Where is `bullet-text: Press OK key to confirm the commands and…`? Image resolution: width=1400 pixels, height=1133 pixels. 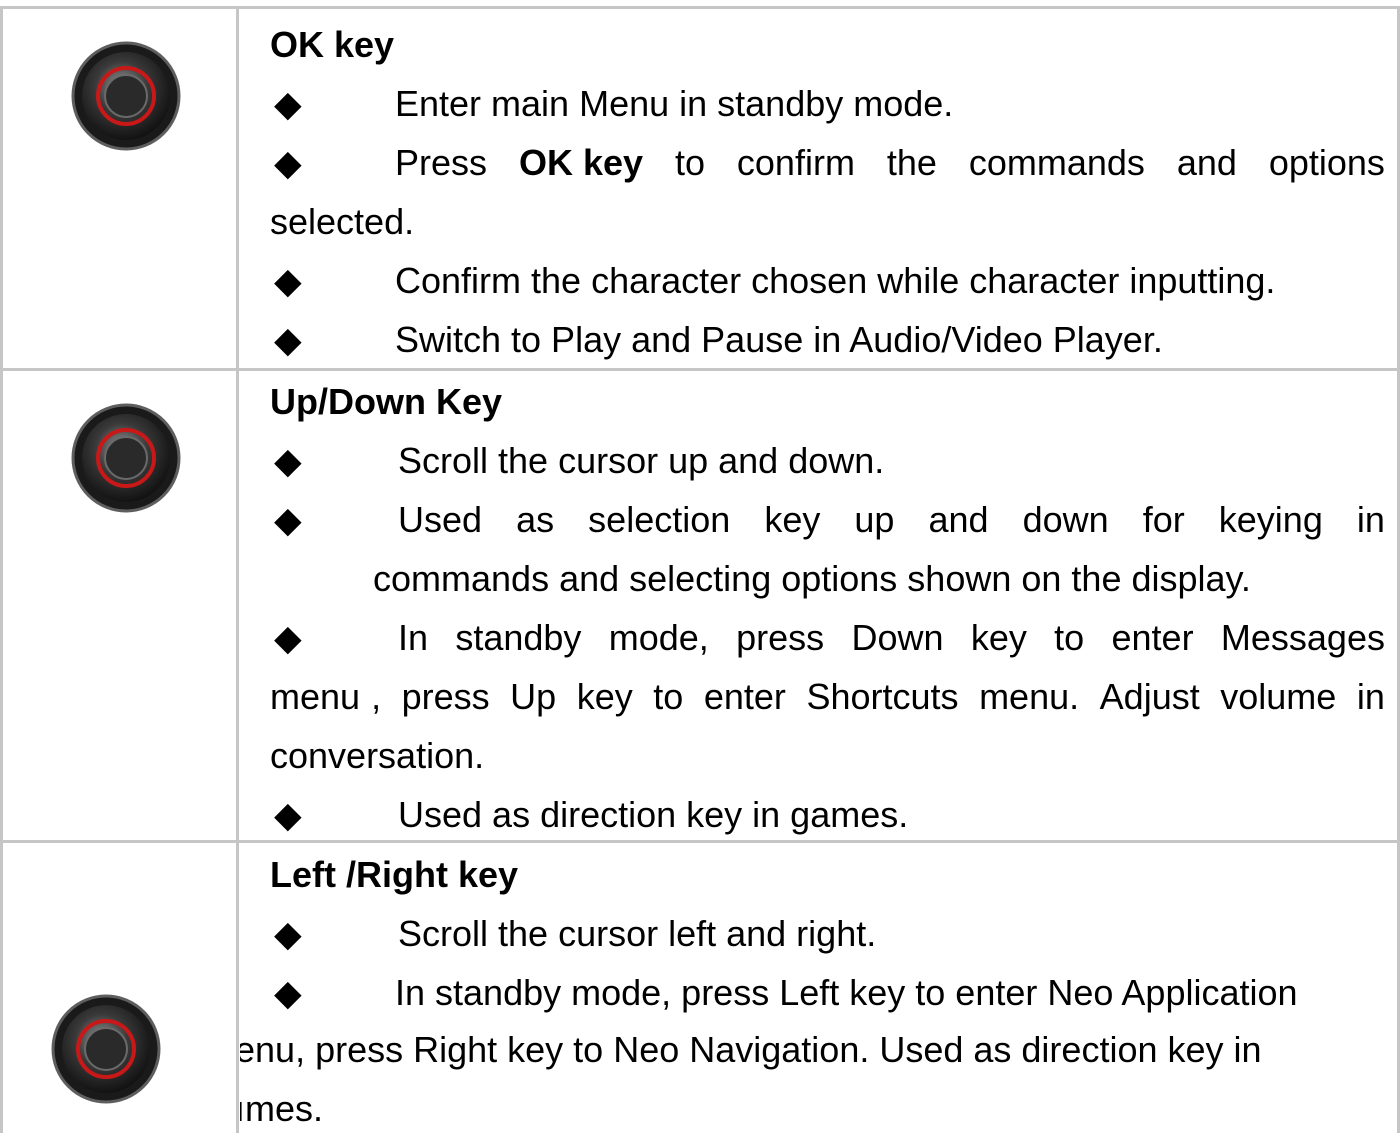
bullet-text: Press OK key to confirm the commands and… is located at coordinates (890, 162).